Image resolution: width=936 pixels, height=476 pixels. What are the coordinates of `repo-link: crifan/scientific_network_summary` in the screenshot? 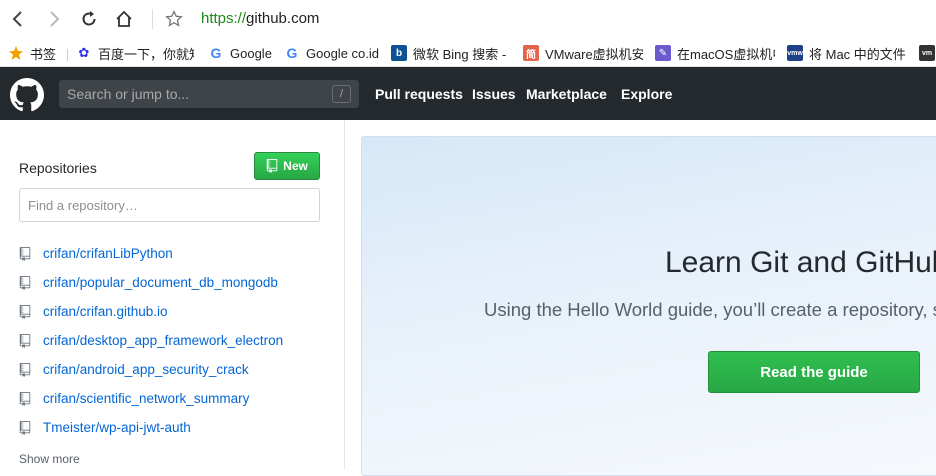 It's located at (146, 398).